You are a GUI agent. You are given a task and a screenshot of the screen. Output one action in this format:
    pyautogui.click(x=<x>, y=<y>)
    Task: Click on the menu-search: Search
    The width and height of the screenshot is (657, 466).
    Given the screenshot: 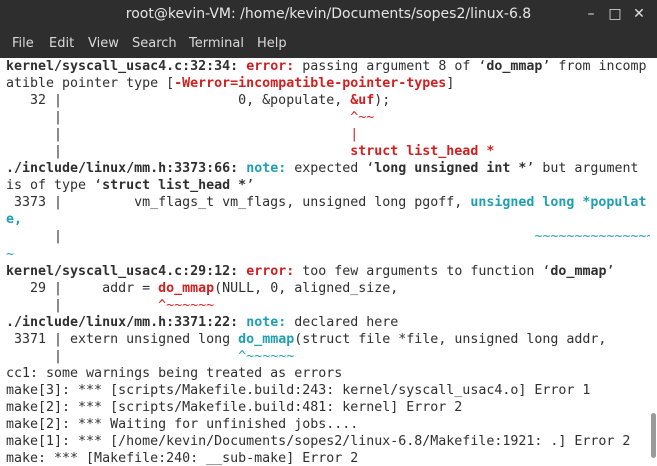 What is the action you would take?
    pyautogui.click(x=154, y=44)
    